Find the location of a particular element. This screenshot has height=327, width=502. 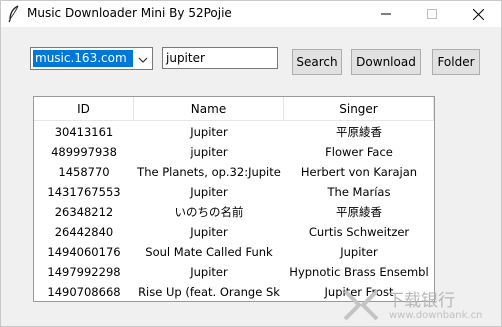

cell-name: jupiter is located at coordinates (209, 152).